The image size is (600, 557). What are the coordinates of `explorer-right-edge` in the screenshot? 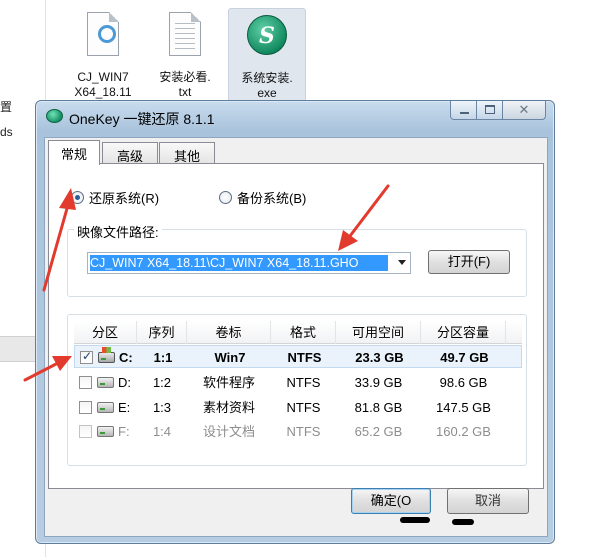 It's located at (576, 278).